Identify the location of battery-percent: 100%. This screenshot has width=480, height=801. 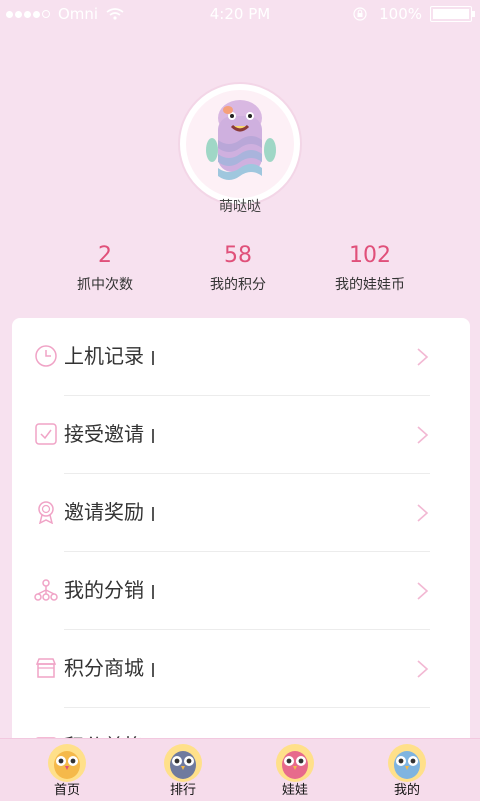
(400, 14).